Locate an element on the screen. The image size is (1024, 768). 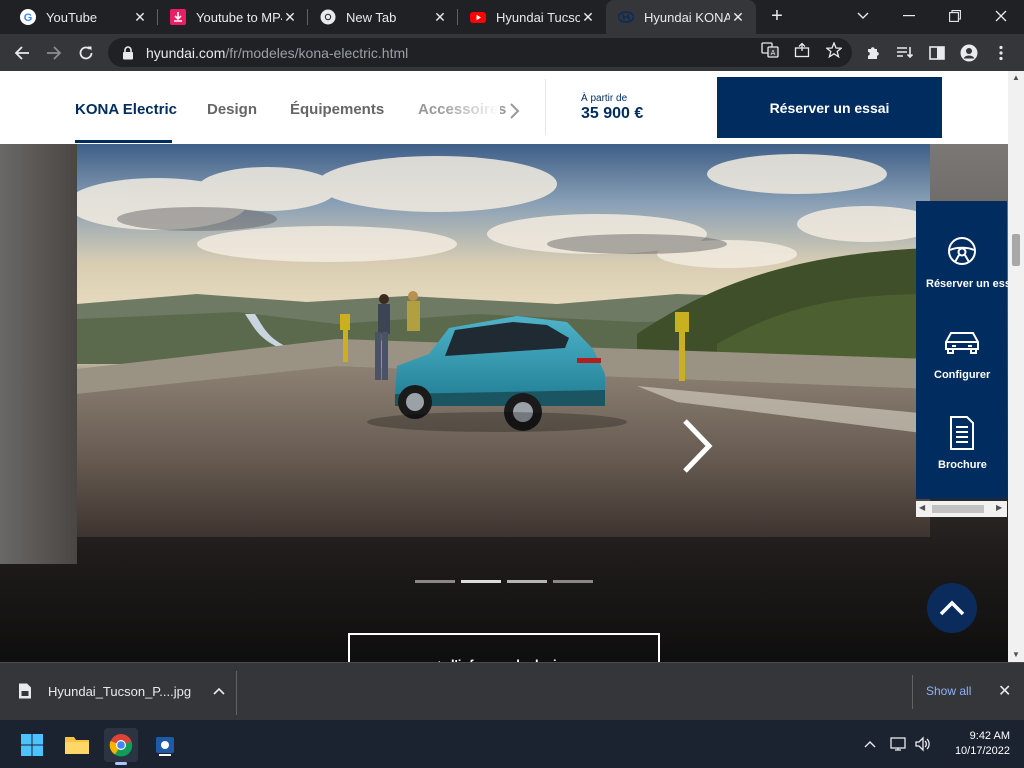
nav-fade-overlay is located at coordinates (470, 111).